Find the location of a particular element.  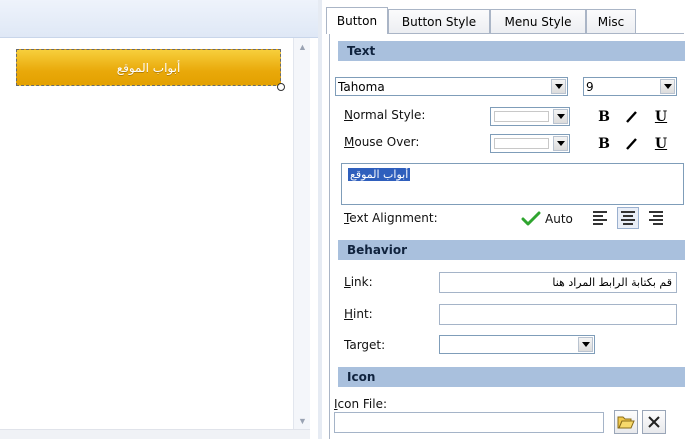

horizontal-scrollbar is located at coordinates (155, 434).